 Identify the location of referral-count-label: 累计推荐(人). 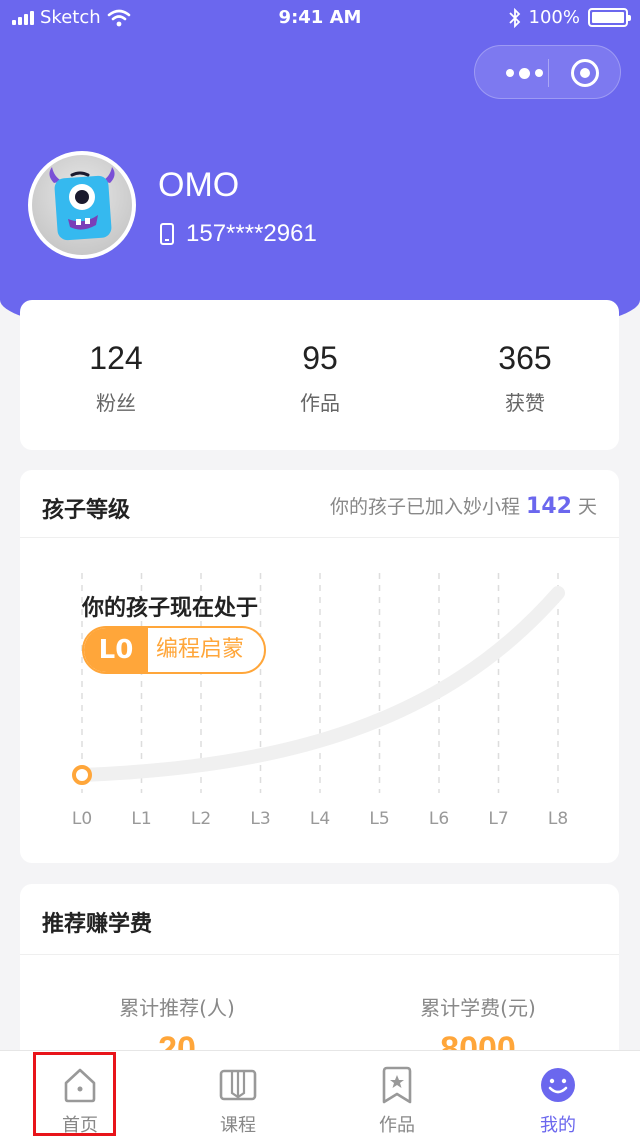
(177, 1008).